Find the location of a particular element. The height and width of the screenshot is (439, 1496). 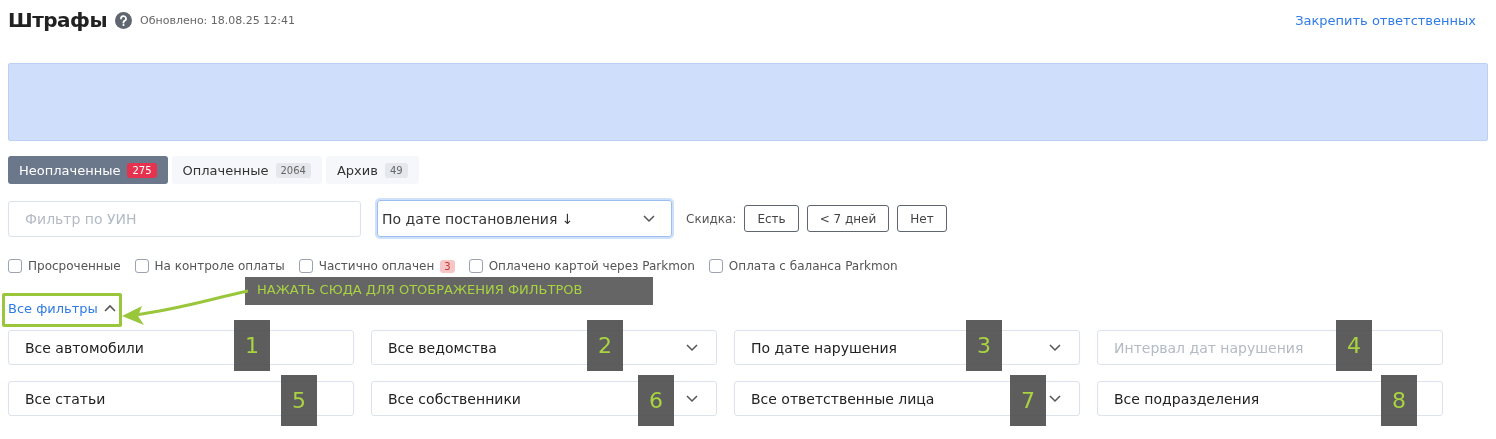

discount-button: Есть is located at coordinates (771, 218).